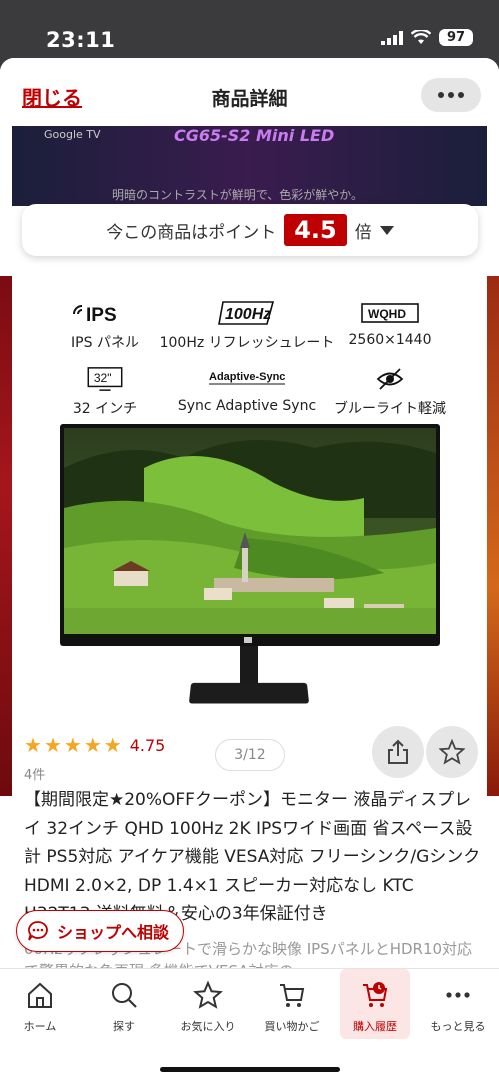  I want to click on feature-resolution-label: 2560×1440, so click(390, 340).